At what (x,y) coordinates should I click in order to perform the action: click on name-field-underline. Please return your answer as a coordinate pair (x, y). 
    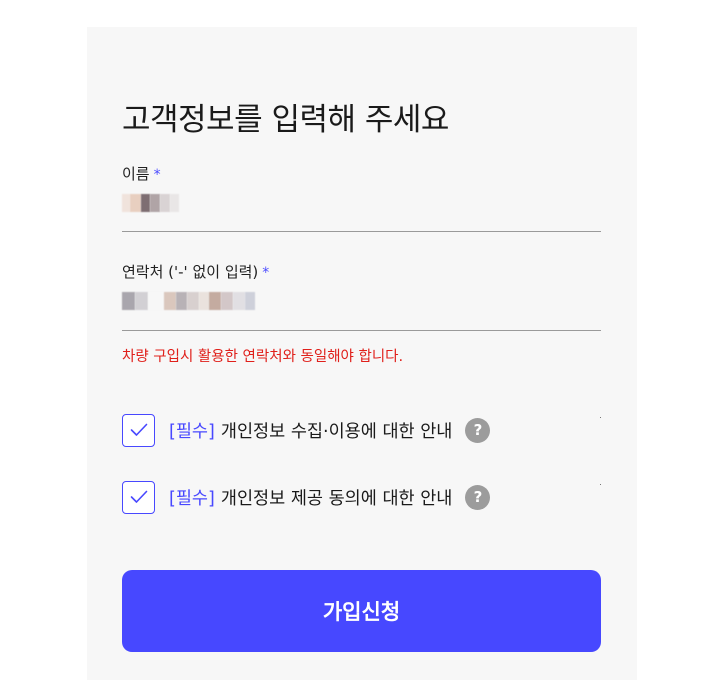
    Looking at the image, I should click on (361, 231).